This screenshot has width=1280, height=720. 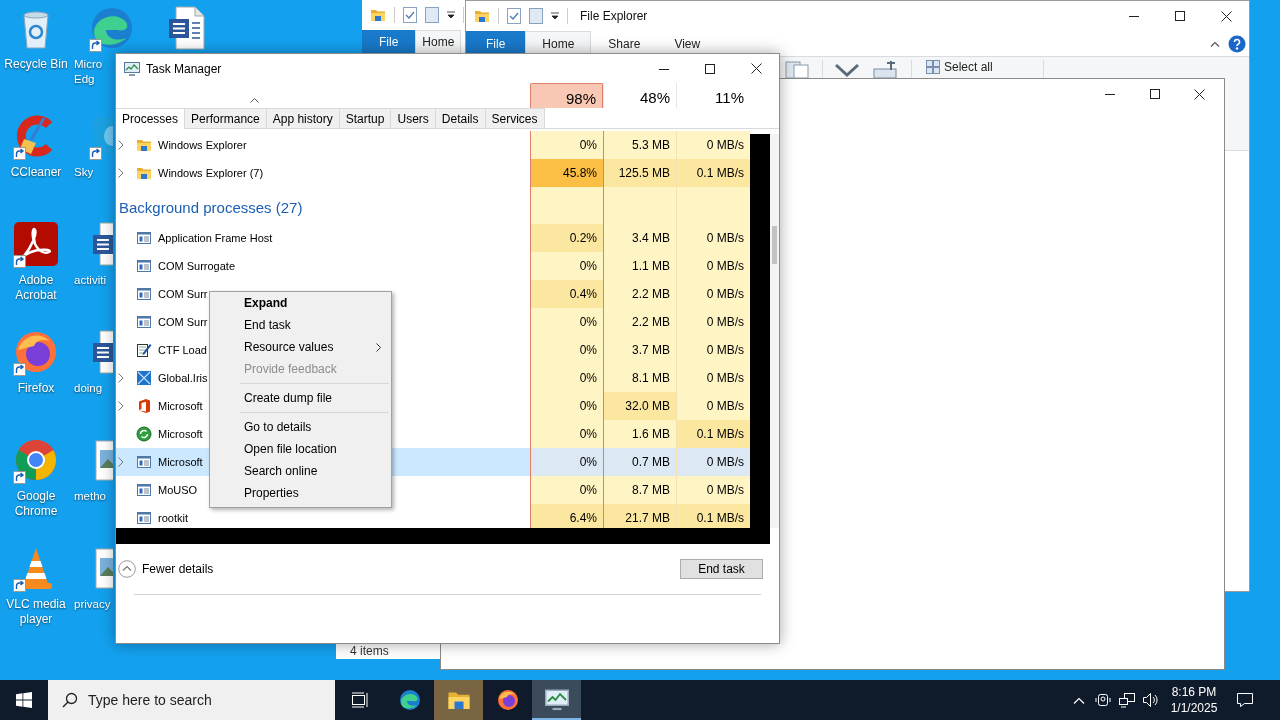 What do you see at coordinates (369, 651) in the screenshot?
I see `status-text: 4 items` at bounding box center [369, 651].